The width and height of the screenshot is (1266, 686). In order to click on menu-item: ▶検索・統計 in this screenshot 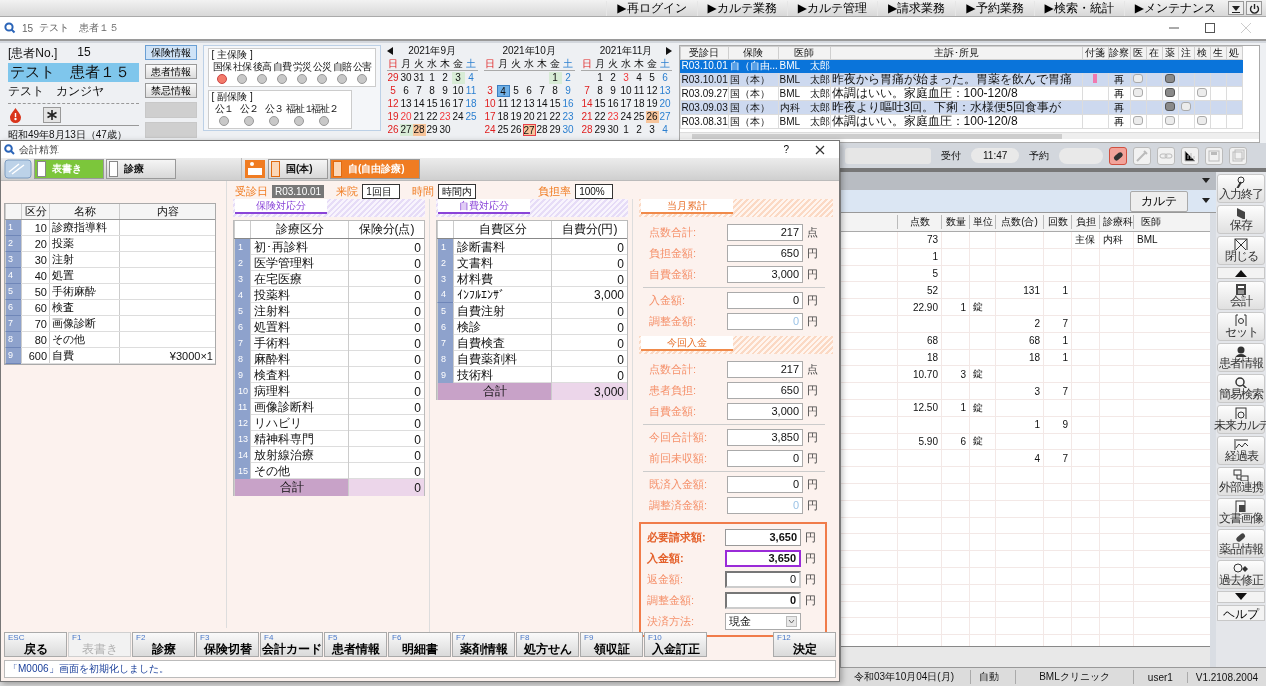, I will do `click(1078, 8)`.